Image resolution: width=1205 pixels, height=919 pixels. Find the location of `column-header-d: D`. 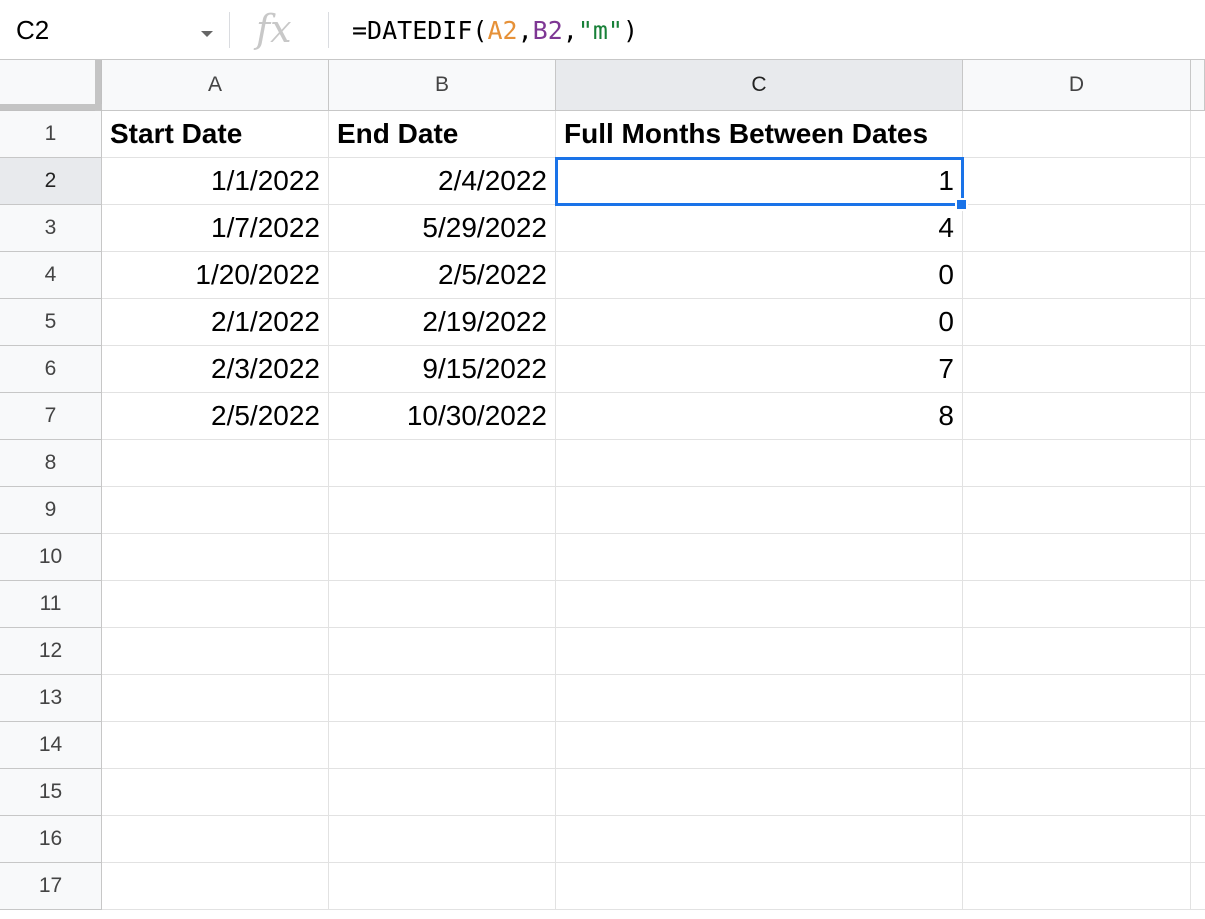

column-header-d: D is located at coordinates (1077, 85).